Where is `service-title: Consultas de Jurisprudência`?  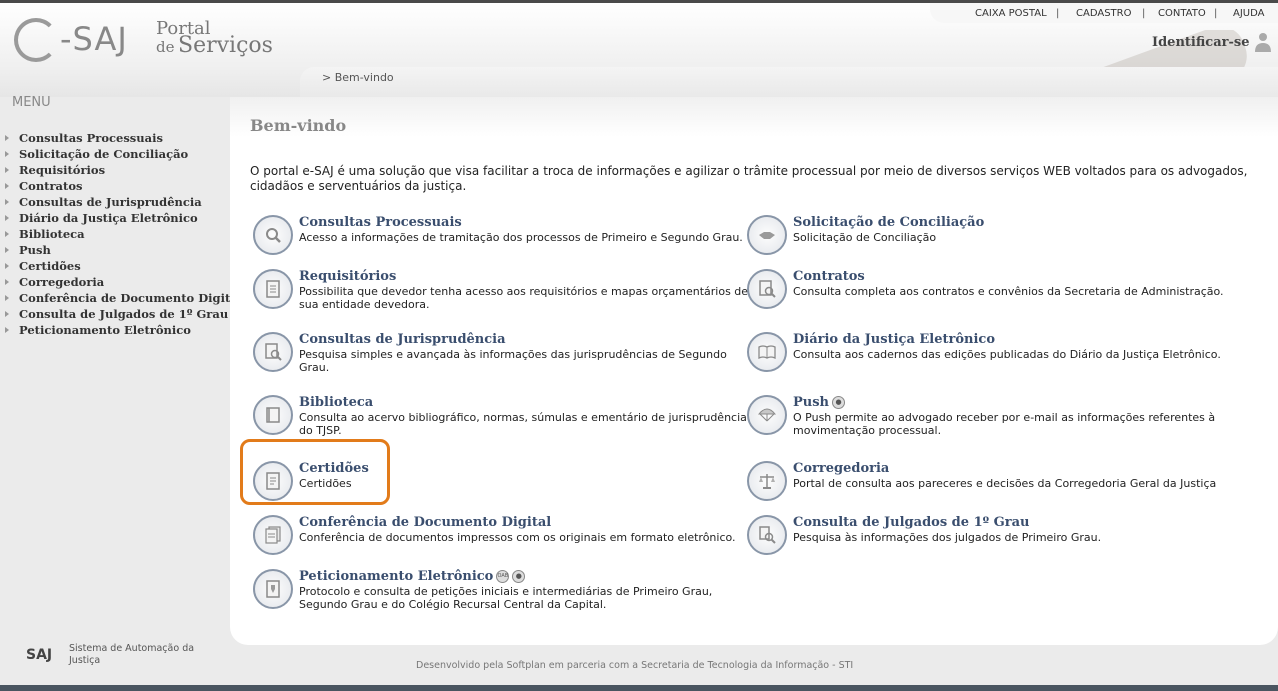 service-title: Consultas de Jurisprudência is located at coordinates (402, 339).